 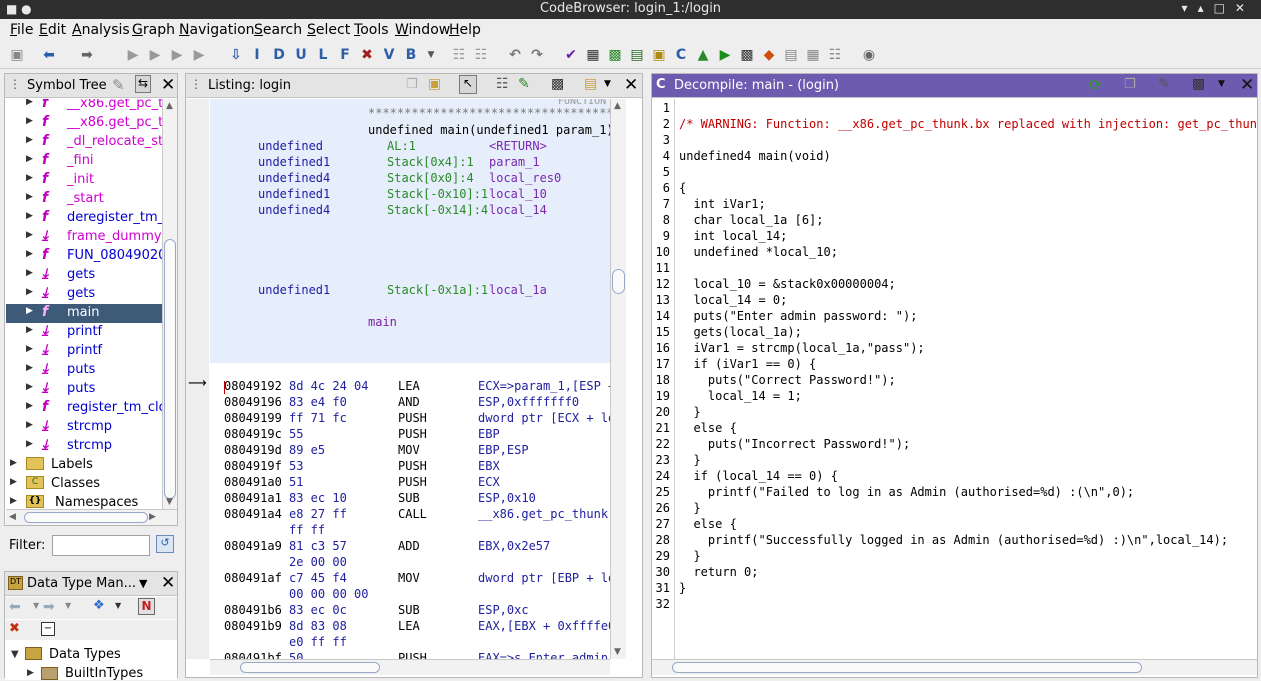 What do you see at coordinates (544, 578) in the screenshot?
I see `instruction-operands: dword ptr [EBP + local_14],0x0` at bounding box center [544, 578].